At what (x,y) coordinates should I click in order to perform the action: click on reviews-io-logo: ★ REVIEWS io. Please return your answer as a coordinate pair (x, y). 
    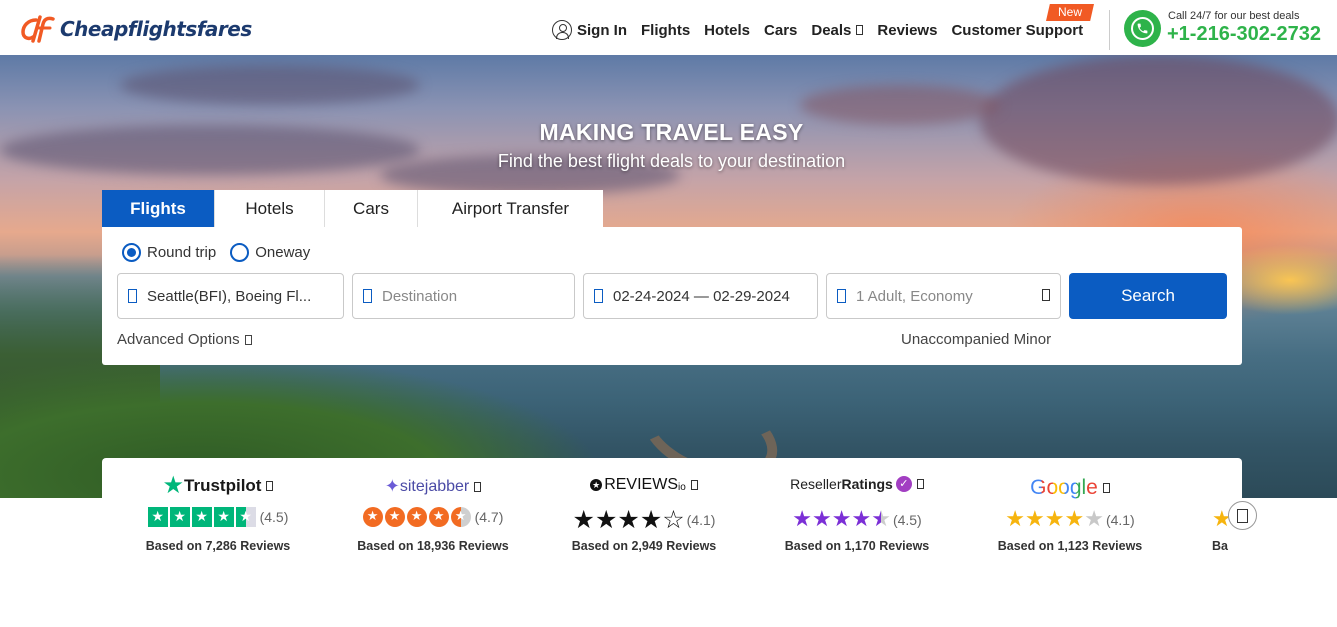
    Looking at the image, I should click on (644, 485).